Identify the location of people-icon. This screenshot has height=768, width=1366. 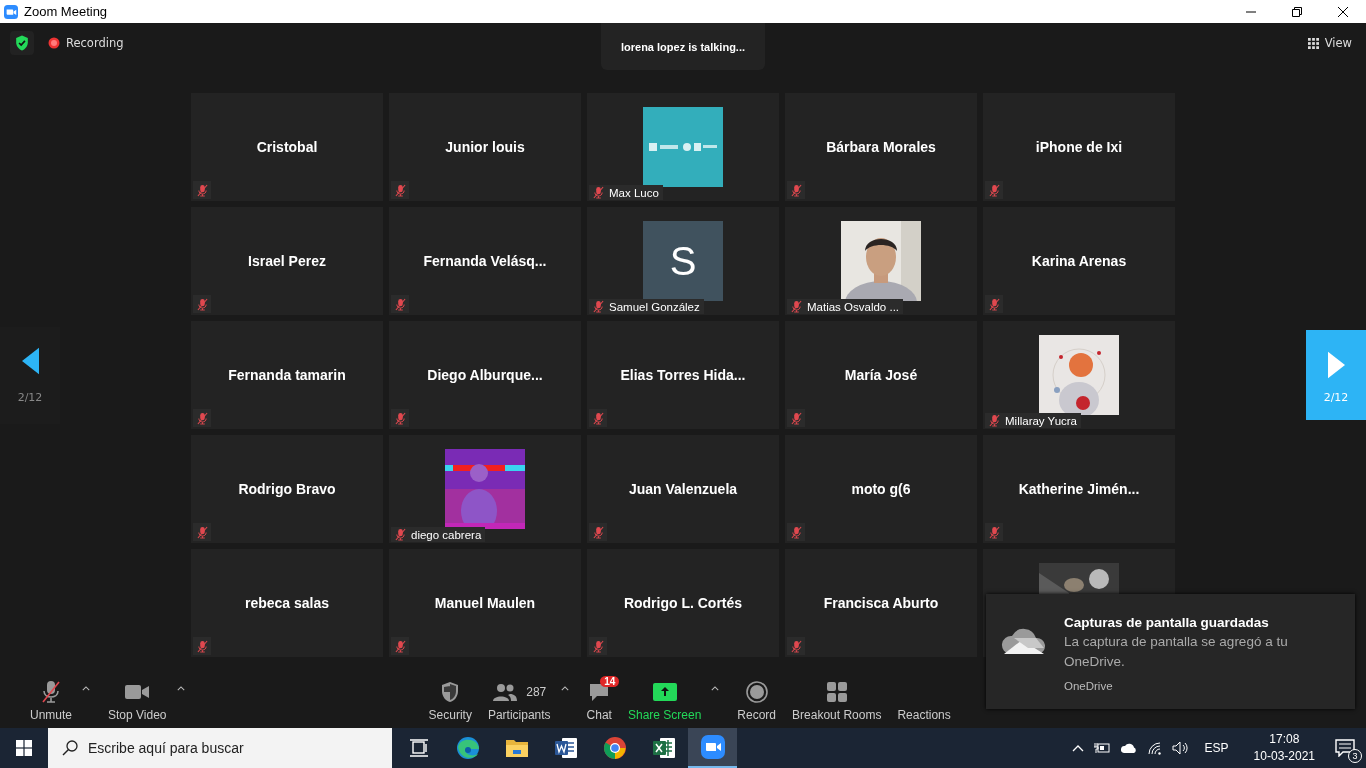
(505, 692).